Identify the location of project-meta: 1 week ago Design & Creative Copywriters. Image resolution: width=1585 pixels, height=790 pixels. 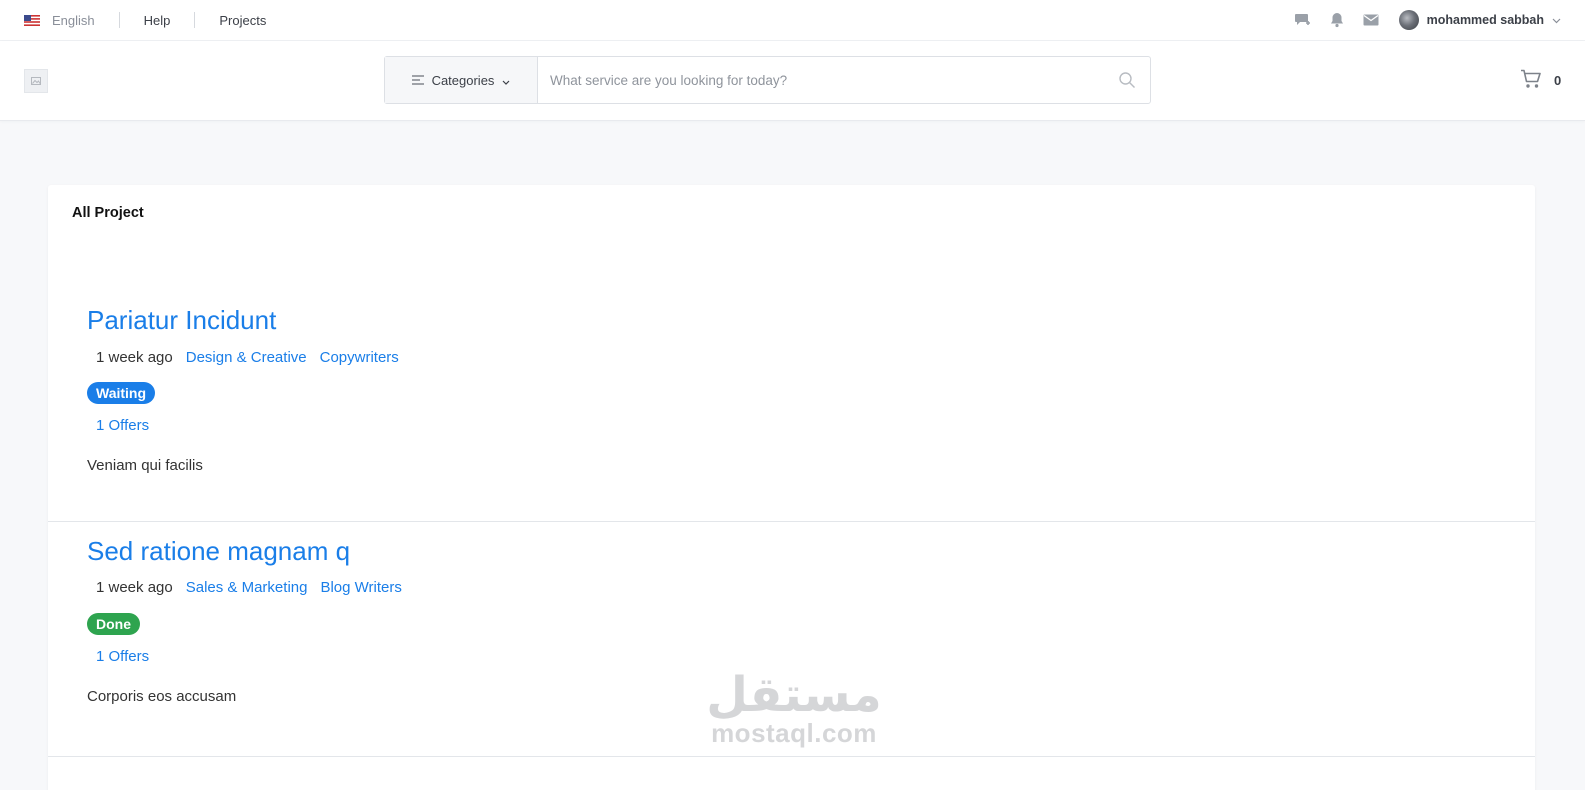
(247, 357).